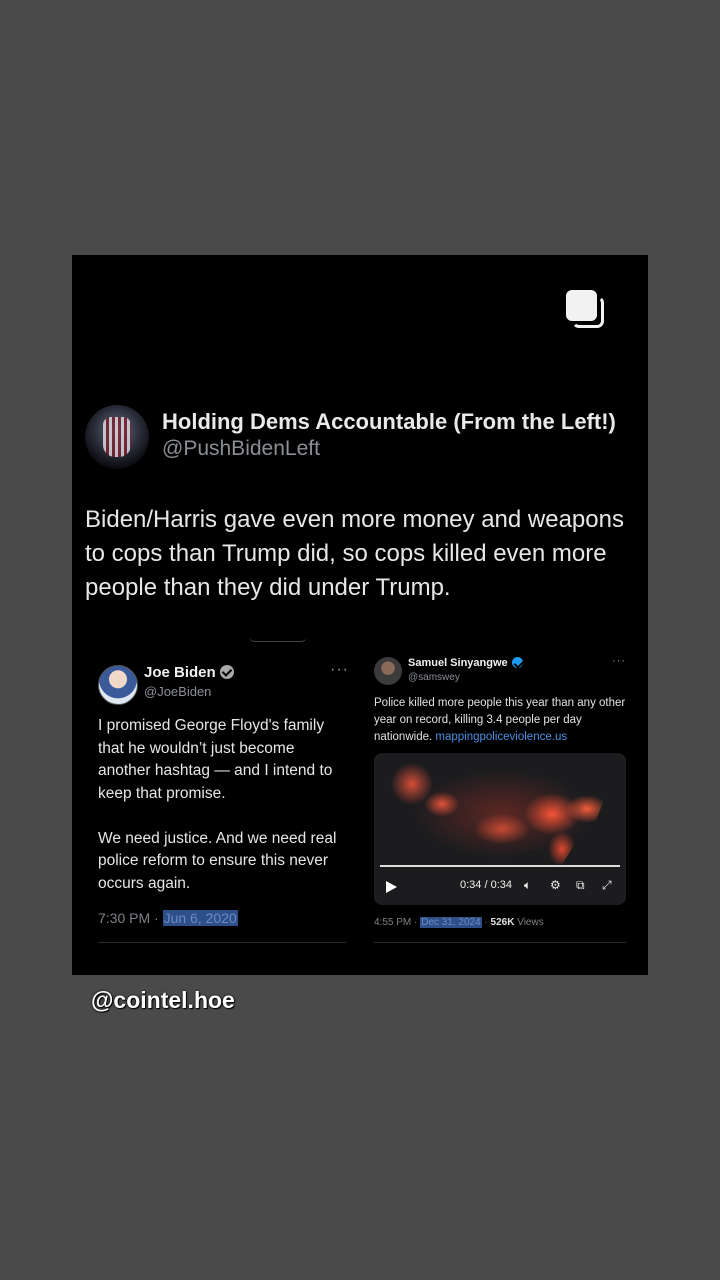 The height and width of the screenshot is (1280, 720). I want to click on tweet-author-handle: @samswey, so click(434, 677).